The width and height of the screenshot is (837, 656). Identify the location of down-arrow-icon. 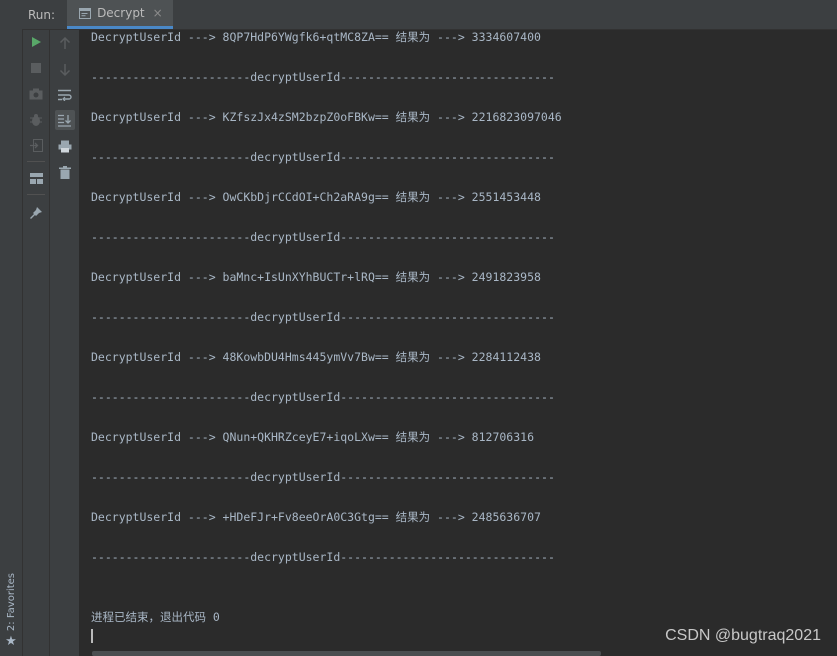
(65, 69).